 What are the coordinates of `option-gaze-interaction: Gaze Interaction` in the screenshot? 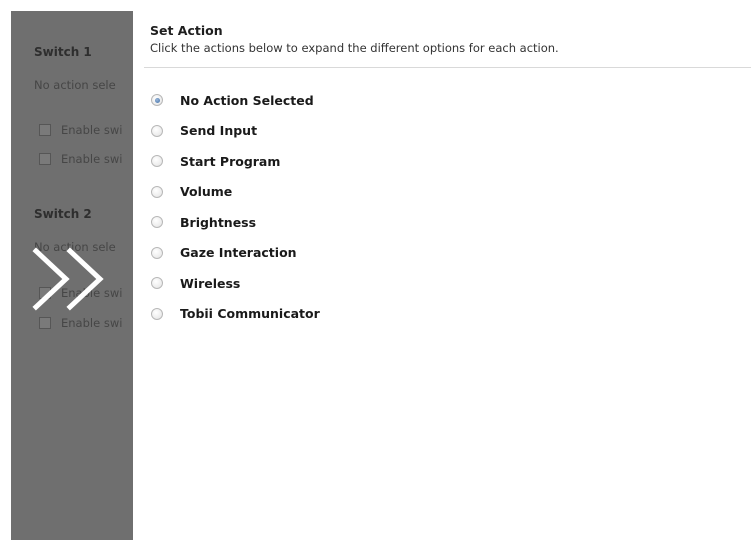 It's located at (235, 253).